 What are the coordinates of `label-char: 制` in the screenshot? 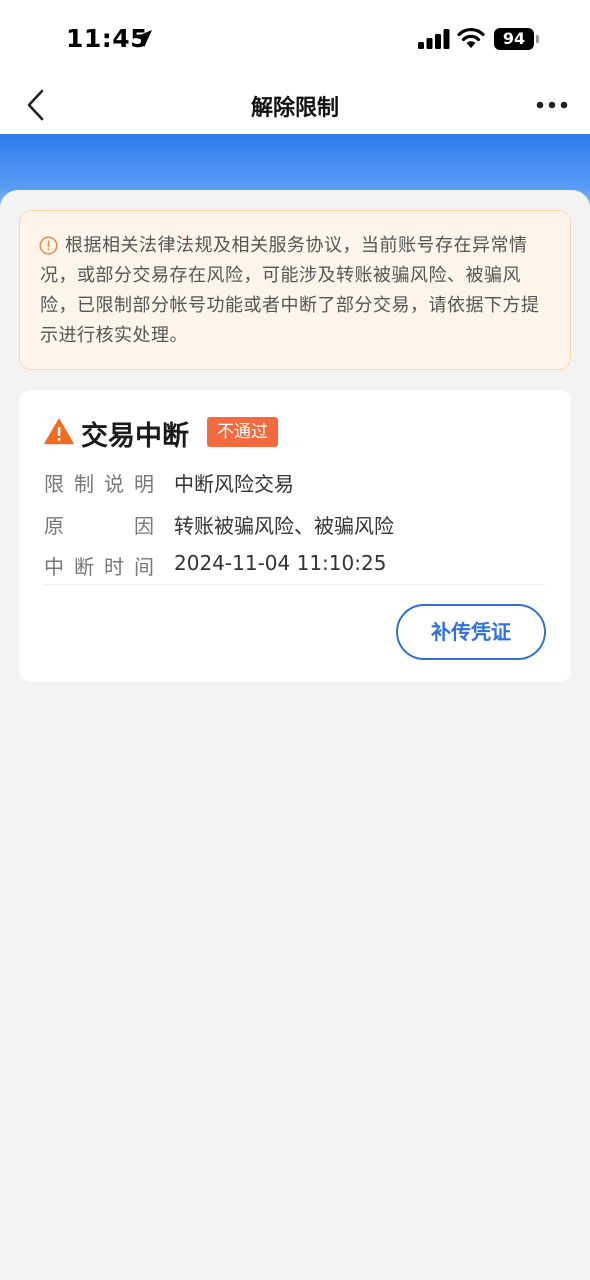 It's located at (84, 484).